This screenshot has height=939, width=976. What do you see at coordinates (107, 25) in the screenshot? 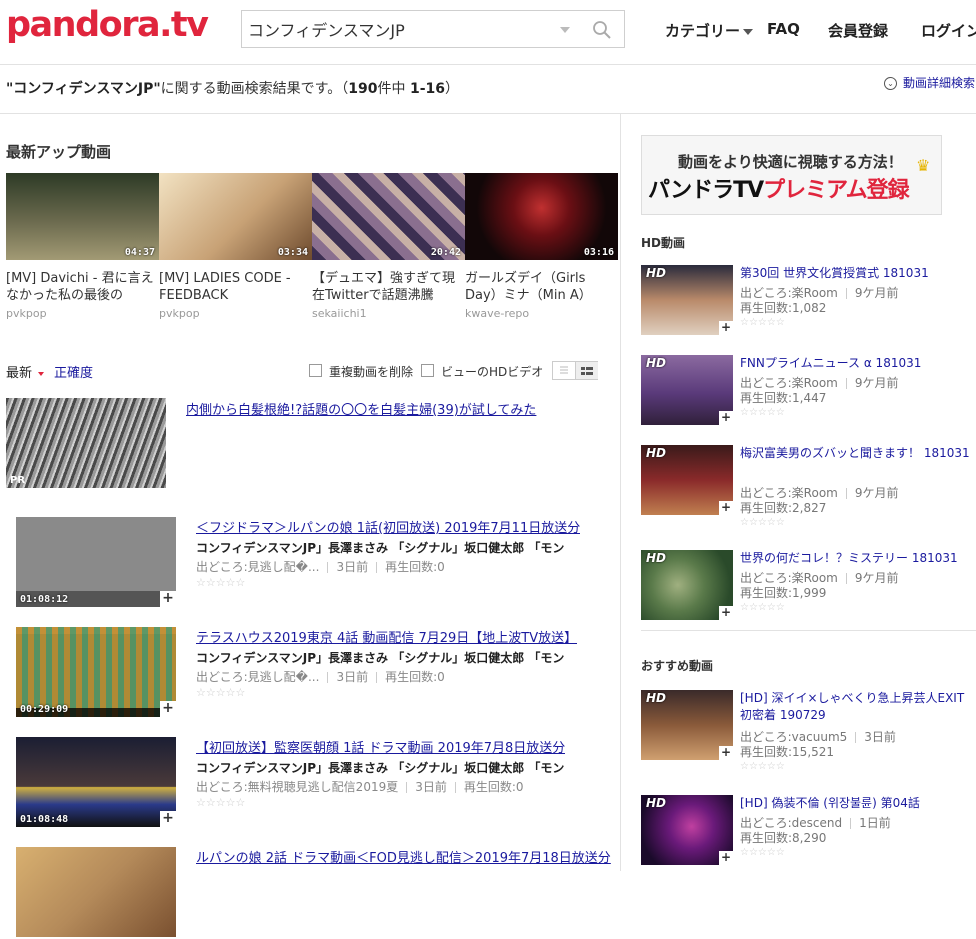
I see `site-logo: pandora.tv` at bounding box center [107, 25].